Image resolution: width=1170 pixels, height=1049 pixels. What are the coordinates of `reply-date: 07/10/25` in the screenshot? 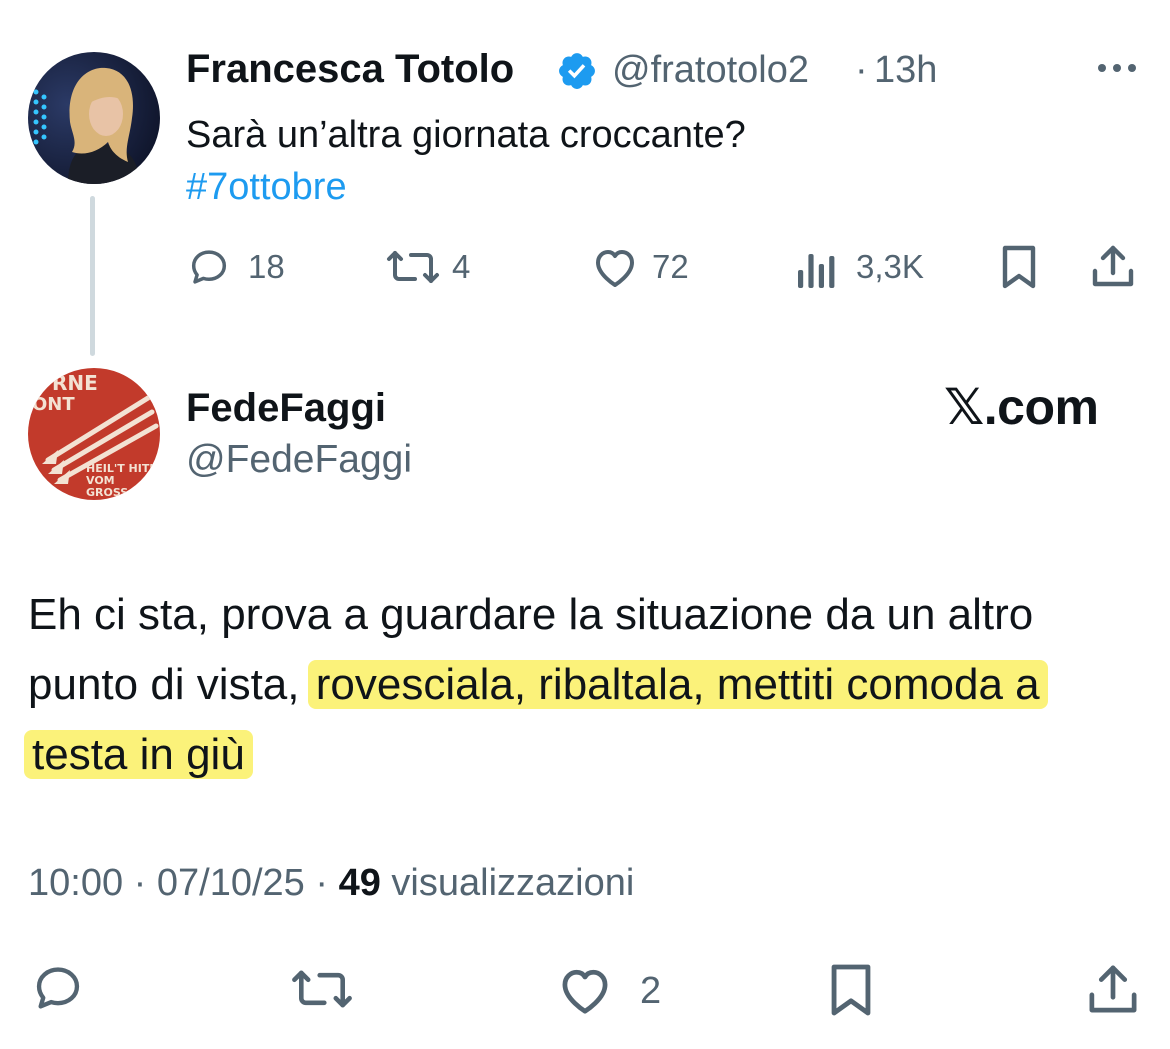 It's located at (231, 883).